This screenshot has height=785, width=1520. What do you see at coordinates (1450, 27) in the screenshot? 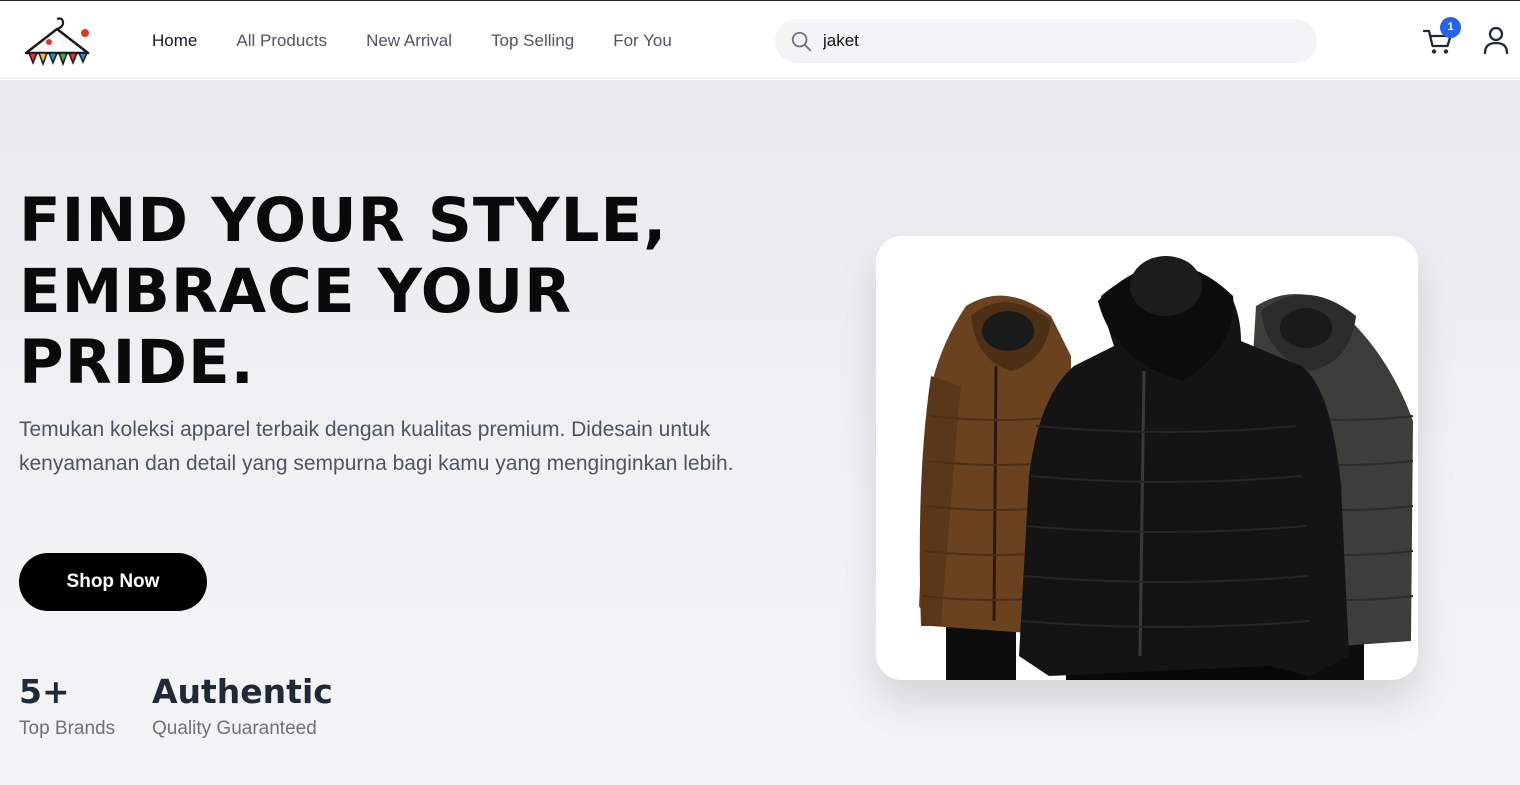
I see `cart-count-badge: 1` at bounding box center [1450, 27].